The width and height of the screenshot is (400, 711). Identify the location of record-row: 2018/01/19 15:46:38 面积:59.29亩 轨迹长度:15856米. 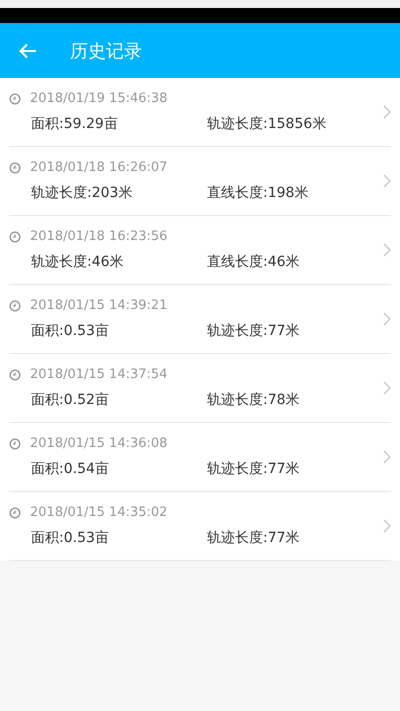
(200, 112).